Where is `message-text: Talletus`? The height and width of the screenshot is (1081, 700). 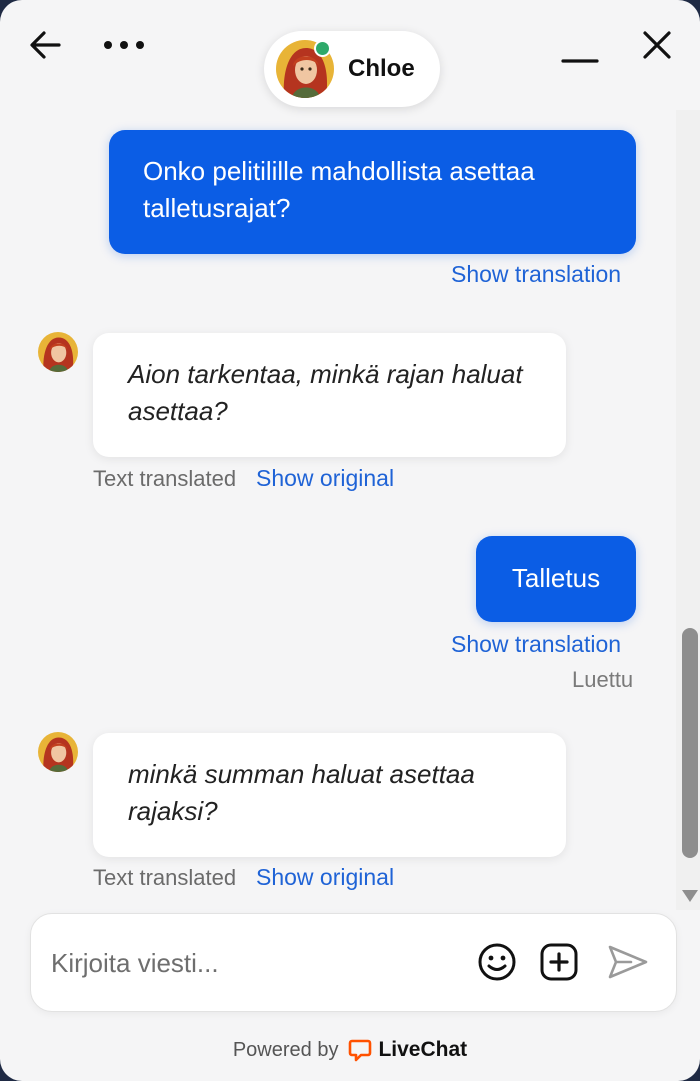
message-text: Talletus is located at coordinates (556, 578).